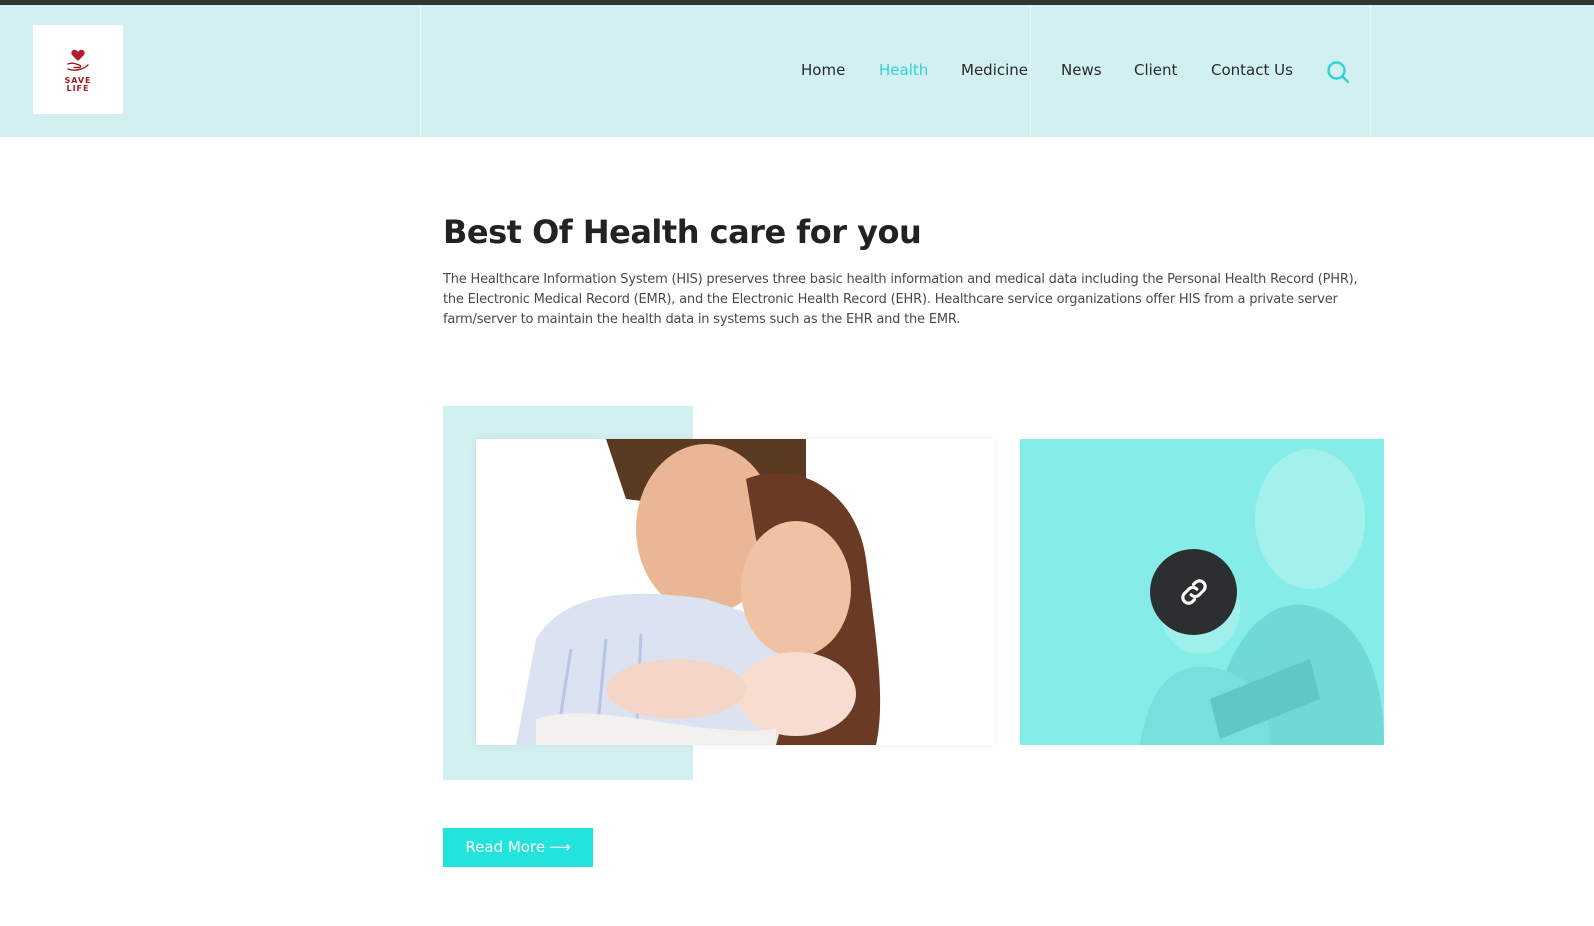 The width and height of the screenshot is (1594, 926). I want to click on link-icon, so click(1193, 592).